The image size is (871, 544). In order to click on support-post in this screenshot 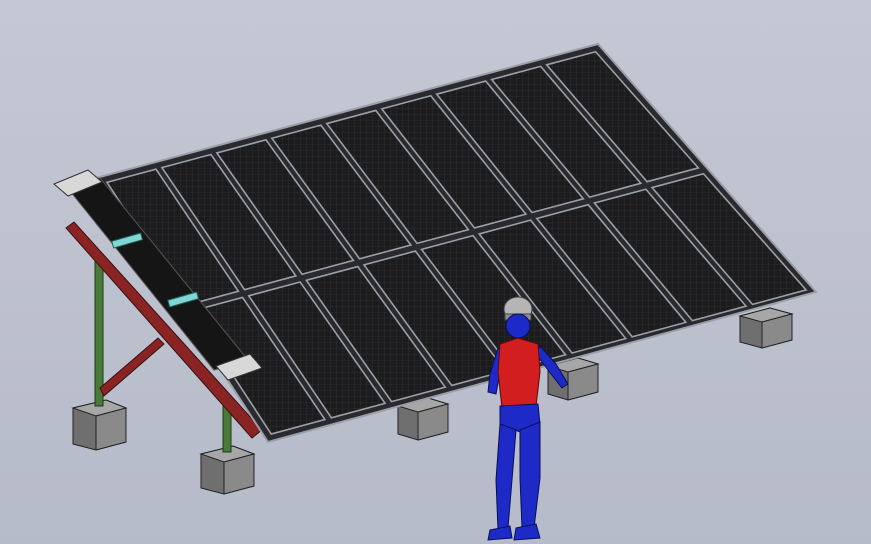, I will do `click(99, 331)`.